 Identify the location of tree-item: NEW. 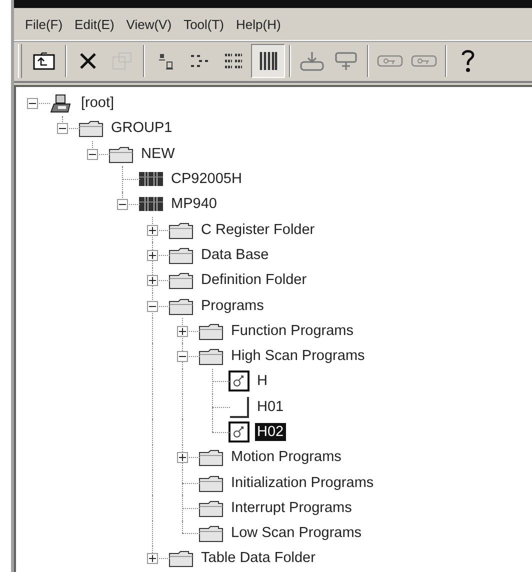
(158, 153).